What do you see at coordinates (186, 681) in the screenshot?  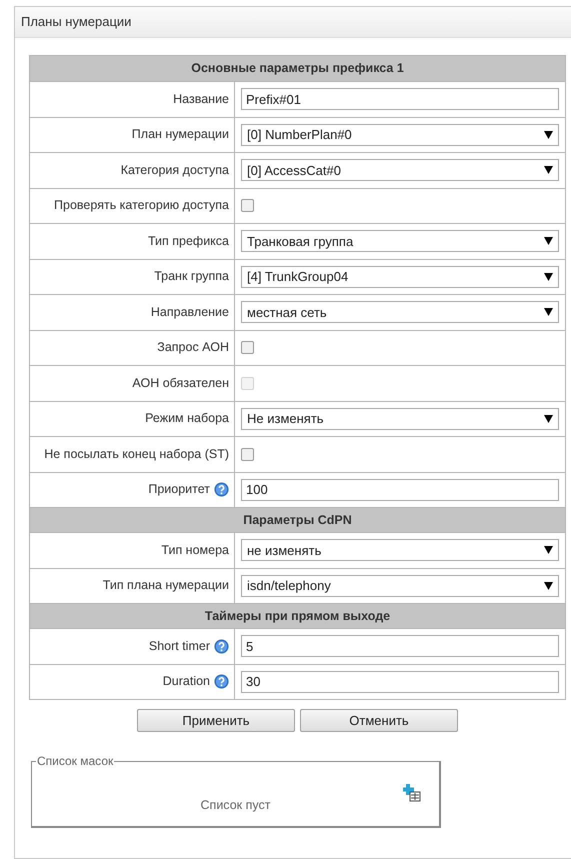 I see `field-label: Duration` at bounding box center [186, 681].